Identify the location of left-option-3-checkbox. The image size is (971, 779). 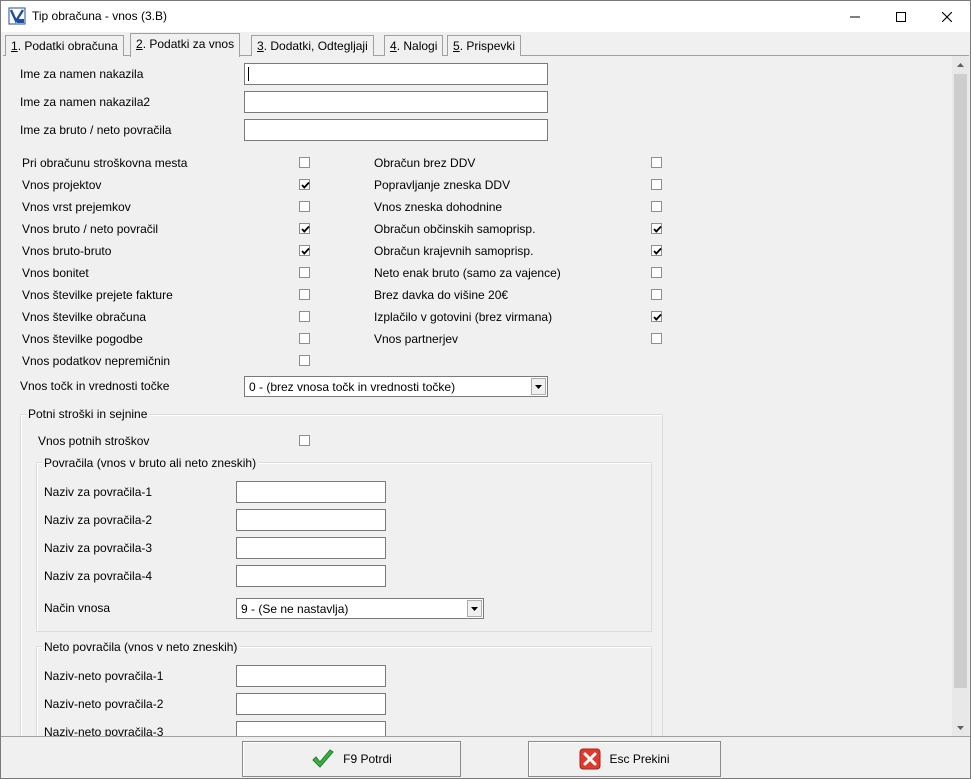
(304, 206).